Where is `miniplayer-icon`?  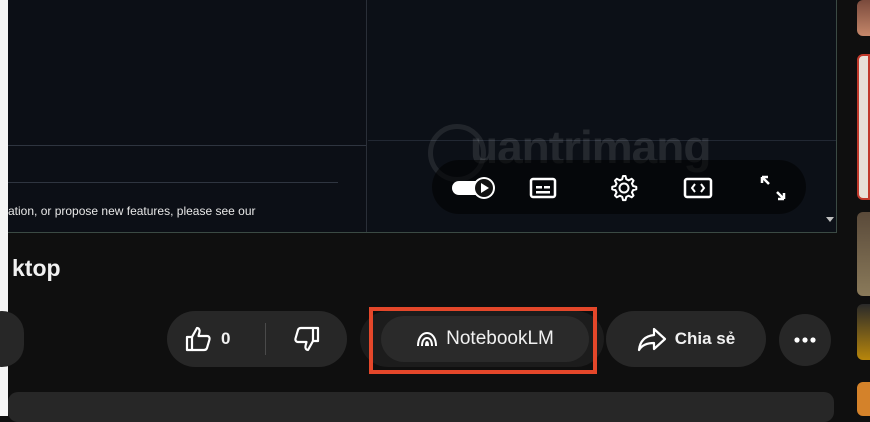
miniplayer-icon is located at coordinates (698, 188).